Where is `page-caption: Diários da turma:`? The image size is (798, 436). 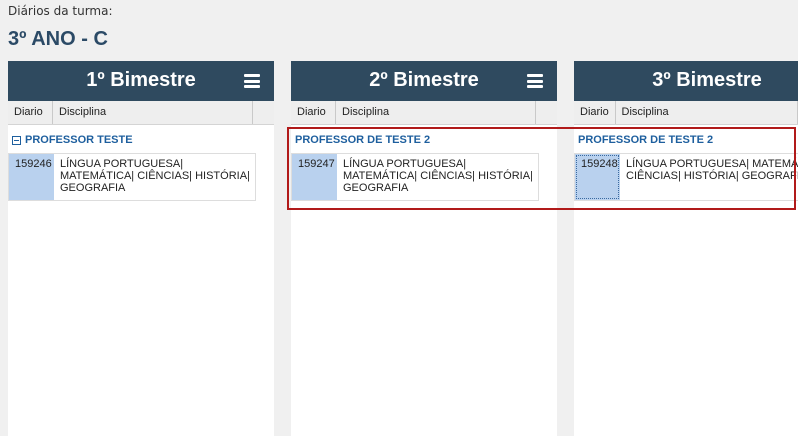 page-caption: Diários da turma: is located at coordinates (60, 11).